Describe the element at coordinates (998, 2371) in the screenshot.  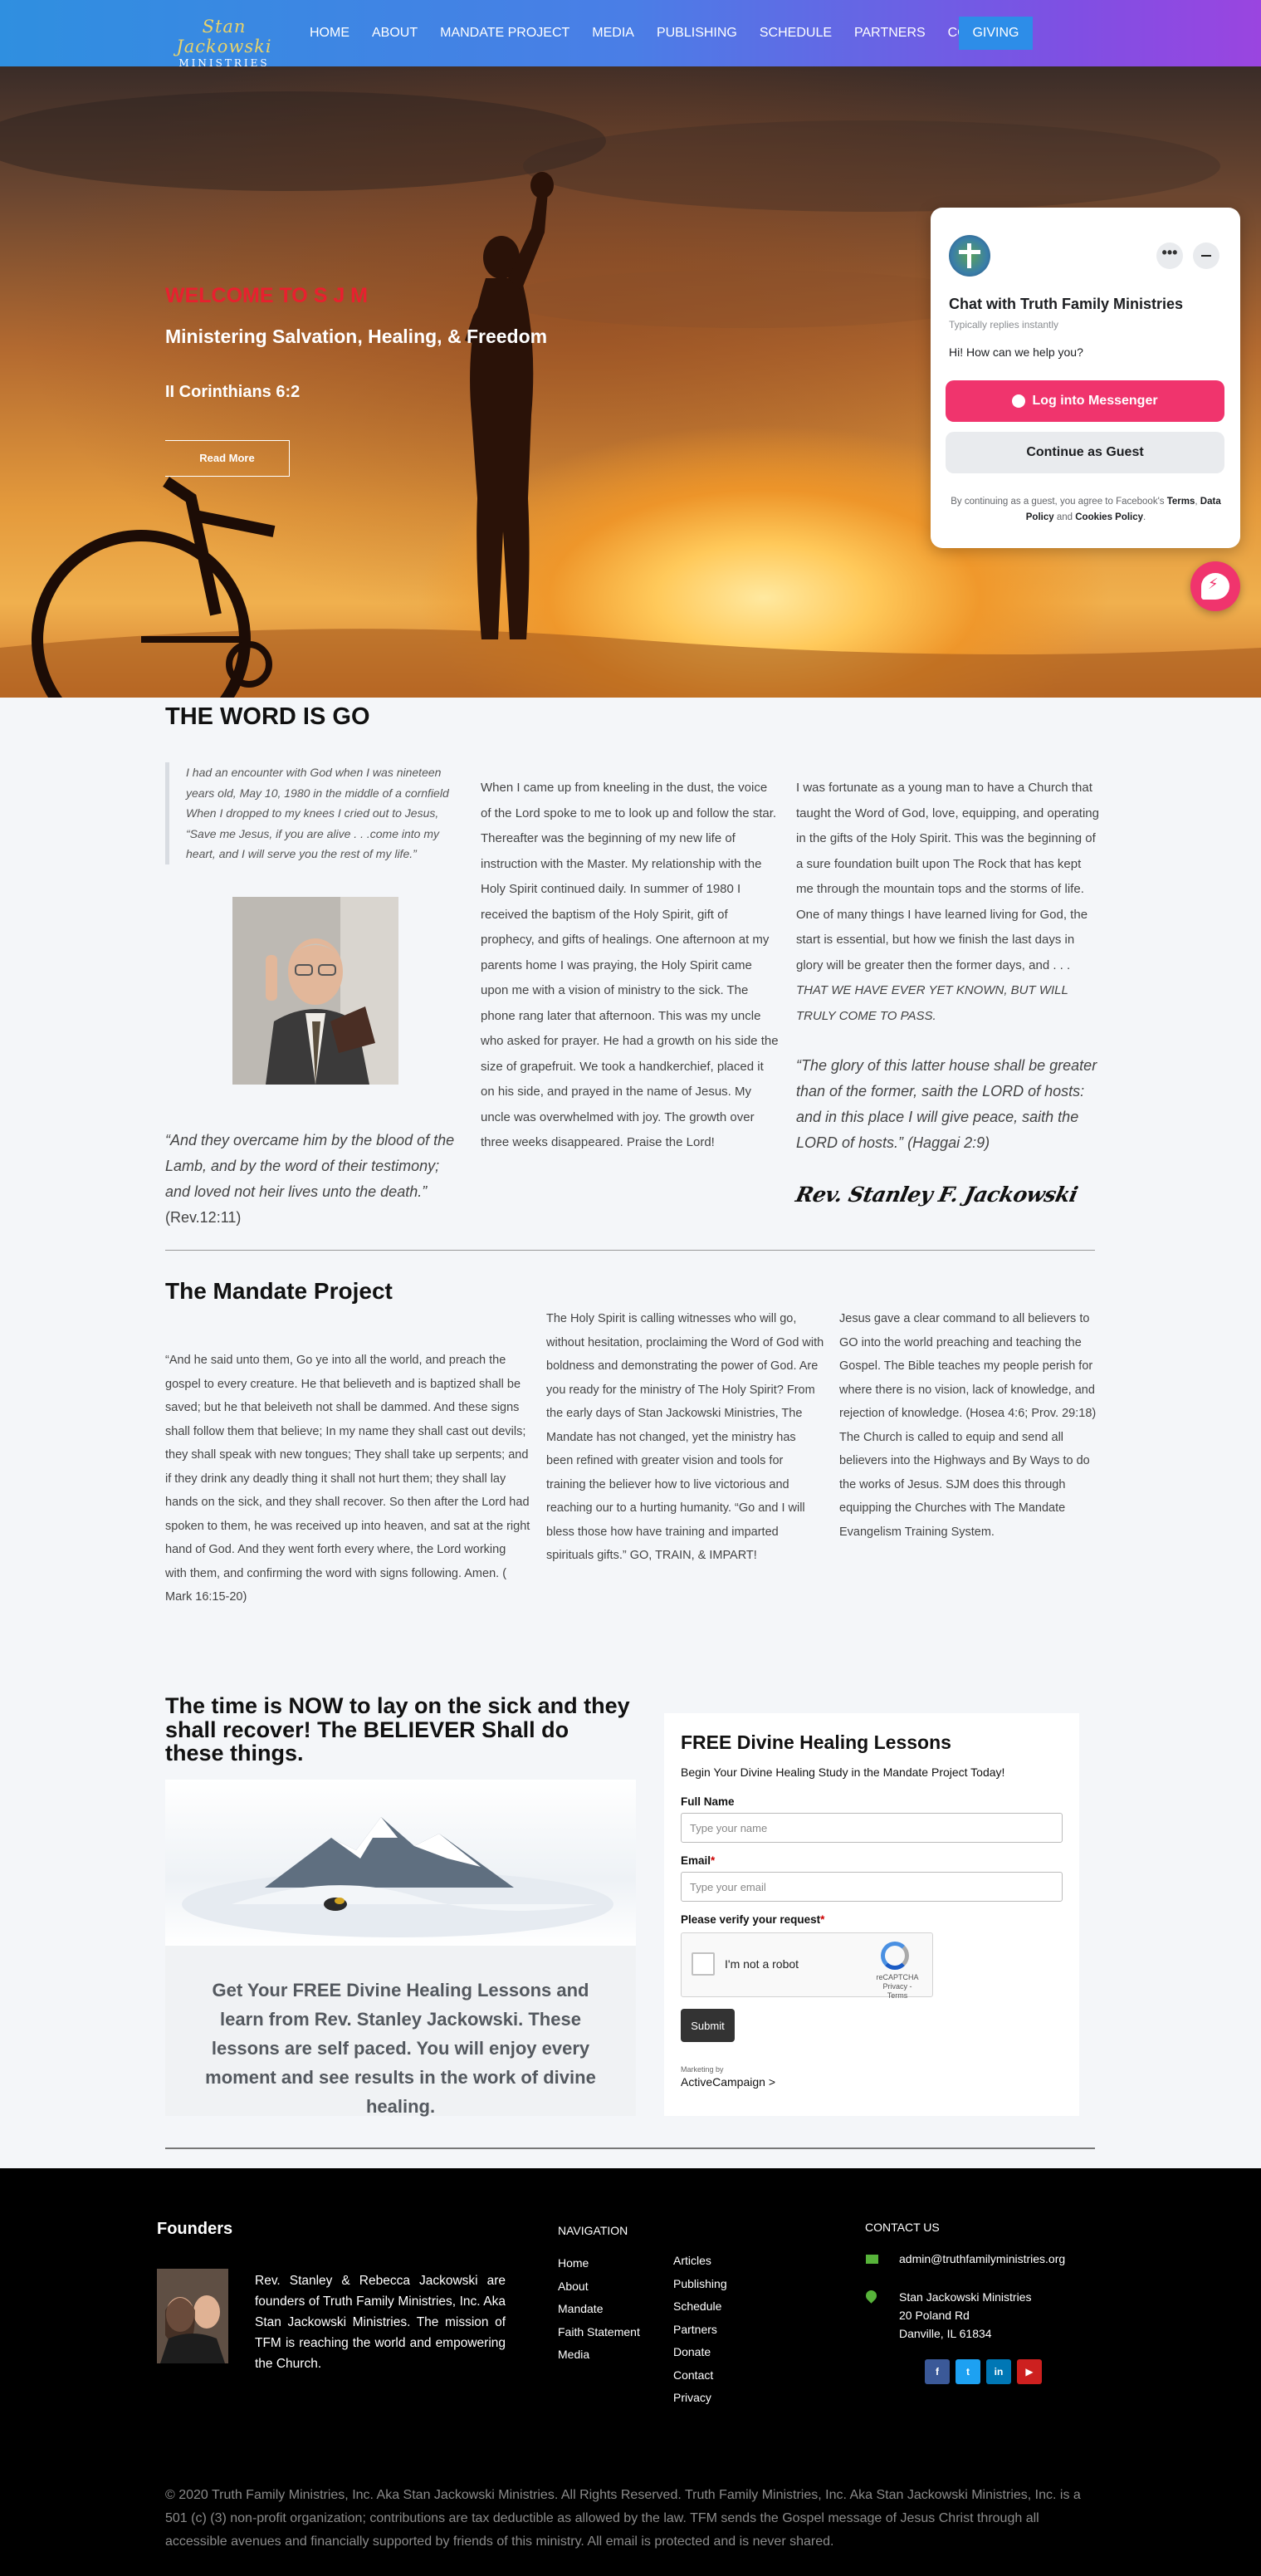
I see `linkedin-icon: in` at that location.